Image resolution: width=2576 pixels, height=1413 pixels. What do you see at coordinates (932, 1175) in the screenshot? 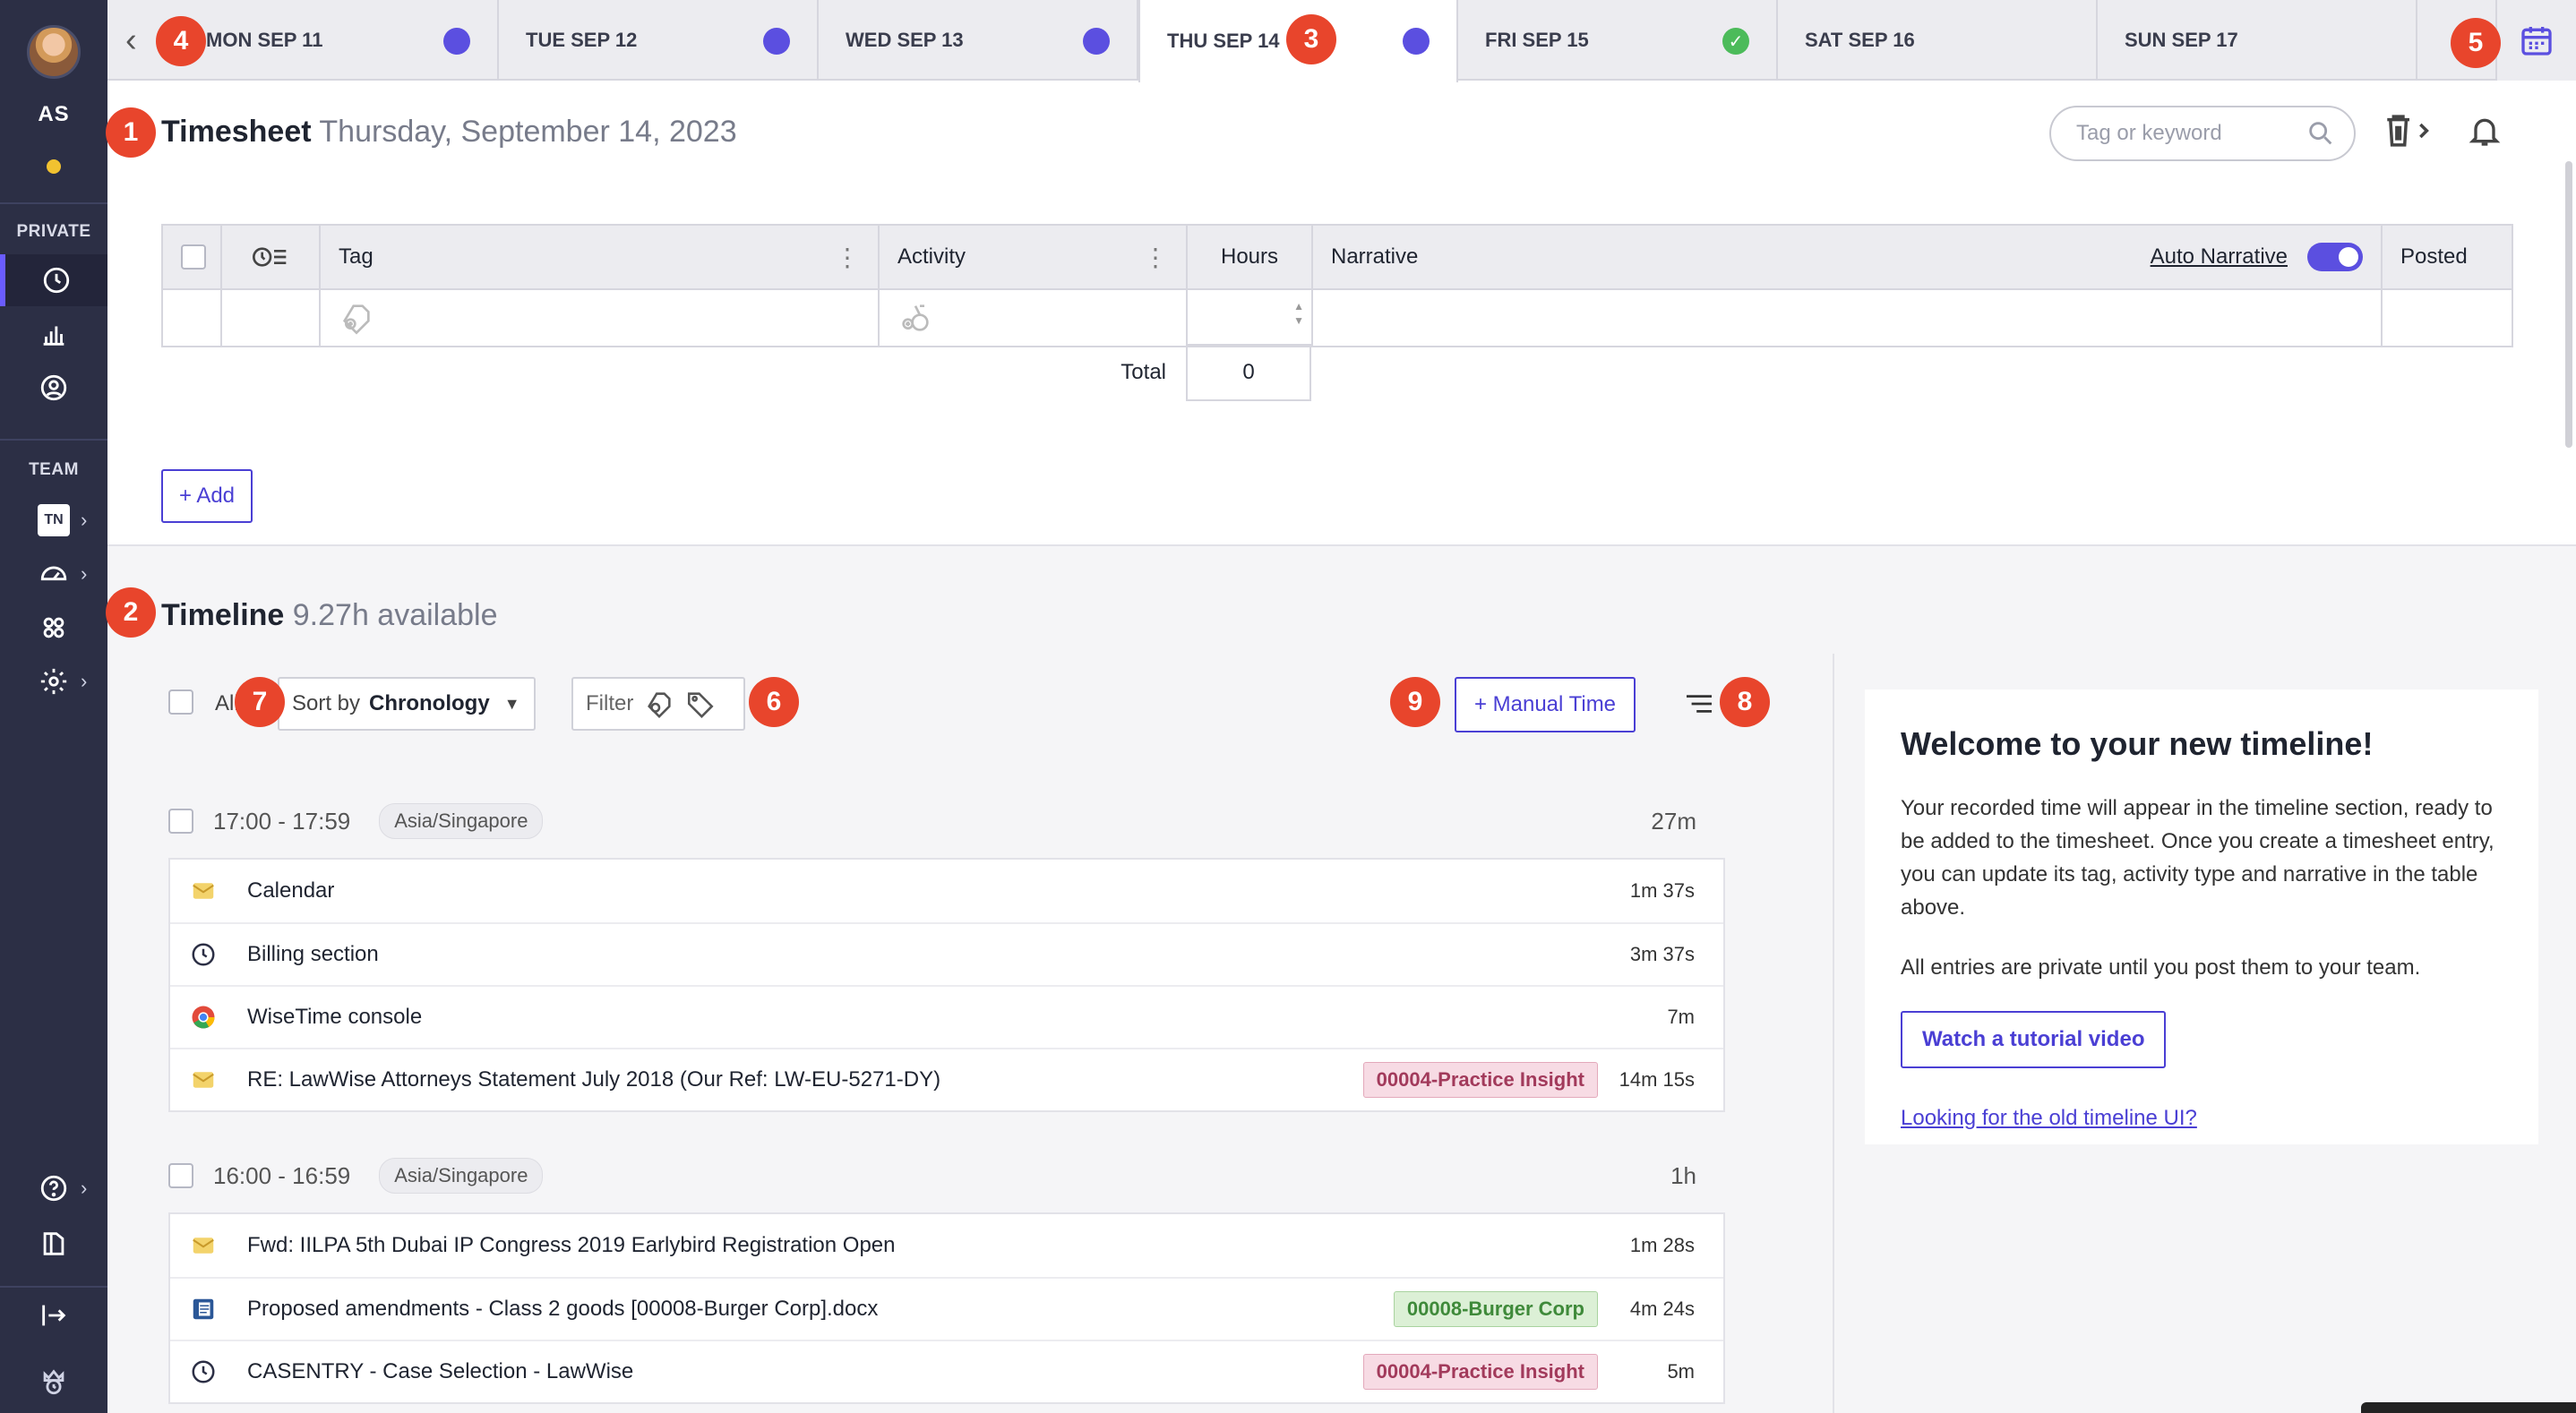
I see `timeline-group-header: 16:00 - 16:59 Asia/Singapore 1h` at bounding box center [932, 1175].